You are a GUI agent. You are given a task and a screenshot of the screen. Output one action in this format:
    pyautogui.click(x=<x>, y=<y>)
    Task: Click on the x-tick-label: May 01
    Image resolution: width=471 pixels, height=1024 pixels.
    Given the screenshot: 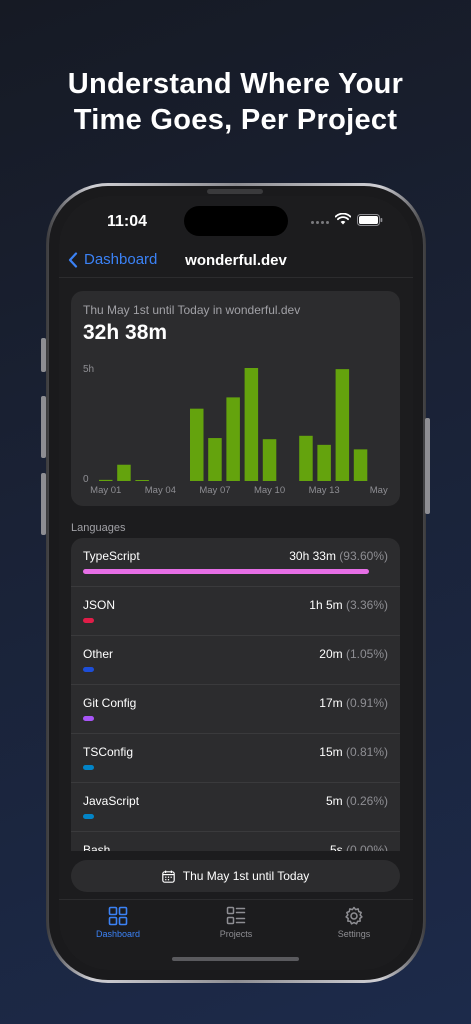 What is the action you would take?
    pyautogui.click(x=105, y=490)
    